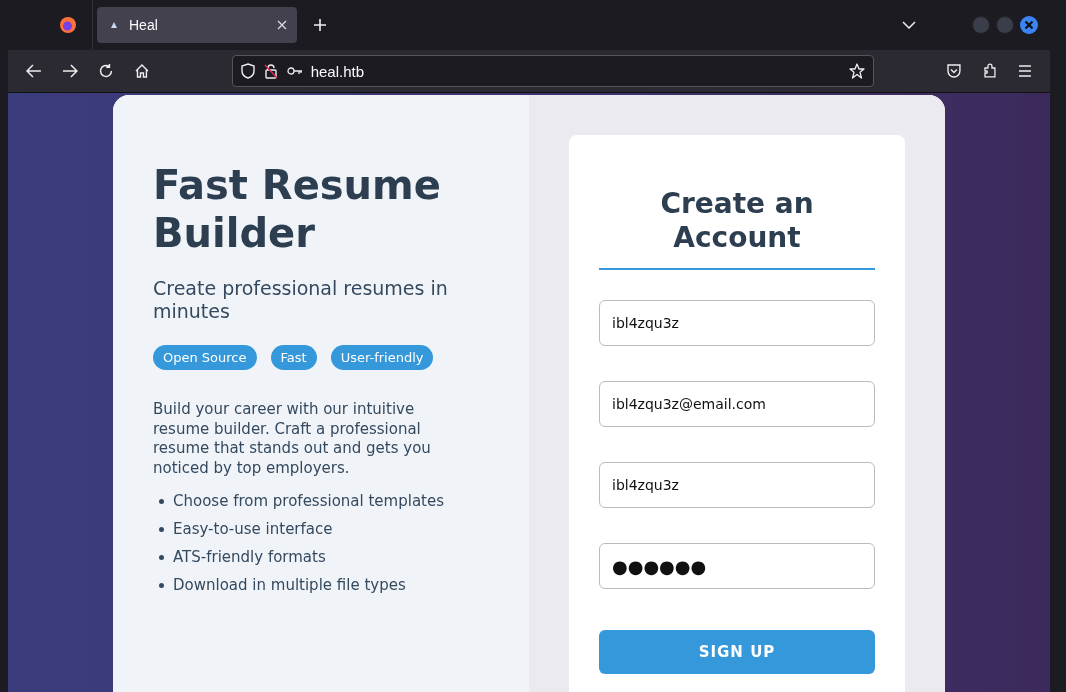 This screenshot has width=1066, height=692. I want to click on feature-tag: User-friendly, so click(382, 357).